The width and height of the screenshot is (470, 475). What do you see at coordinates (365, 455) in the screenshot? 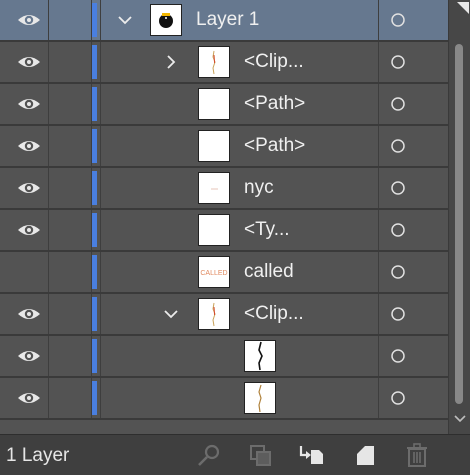
I see `create-new-layer-icon` at bounding box center [365, 455].